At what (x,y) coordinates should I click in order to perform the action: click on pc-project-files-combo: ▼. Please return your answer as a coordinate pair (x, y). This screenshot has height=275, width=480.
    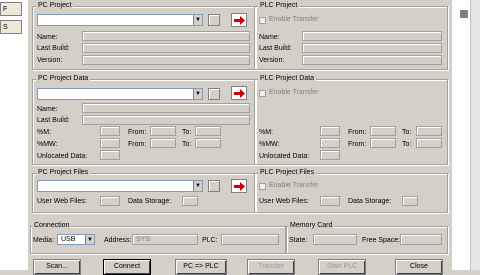
    Looking at the image, I should click on (120, 186).